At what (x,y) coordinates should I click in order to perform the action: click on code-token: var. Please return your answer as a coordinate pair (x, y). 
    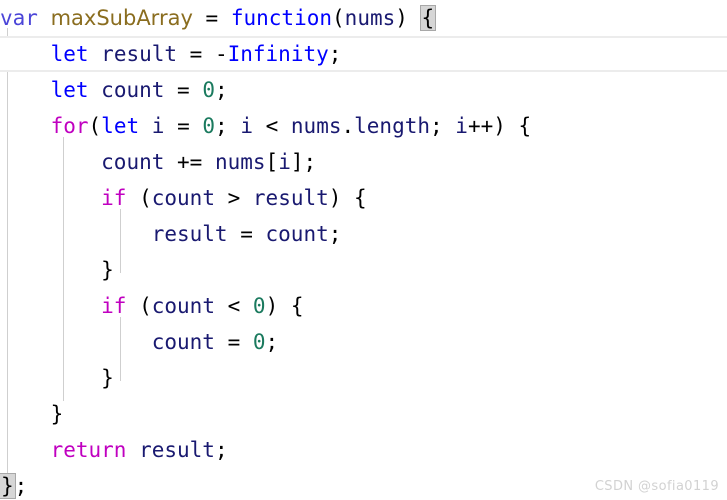
    Looking at the image, I should click on (19, 18).